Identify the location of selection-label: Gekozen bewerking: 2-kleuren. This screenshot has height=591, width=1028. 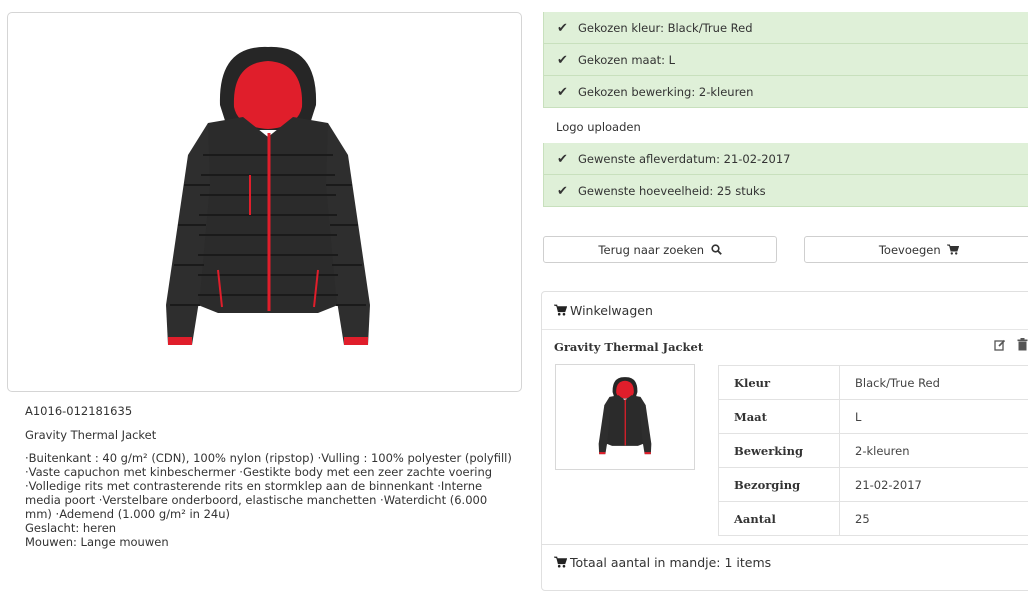
(665, 92).